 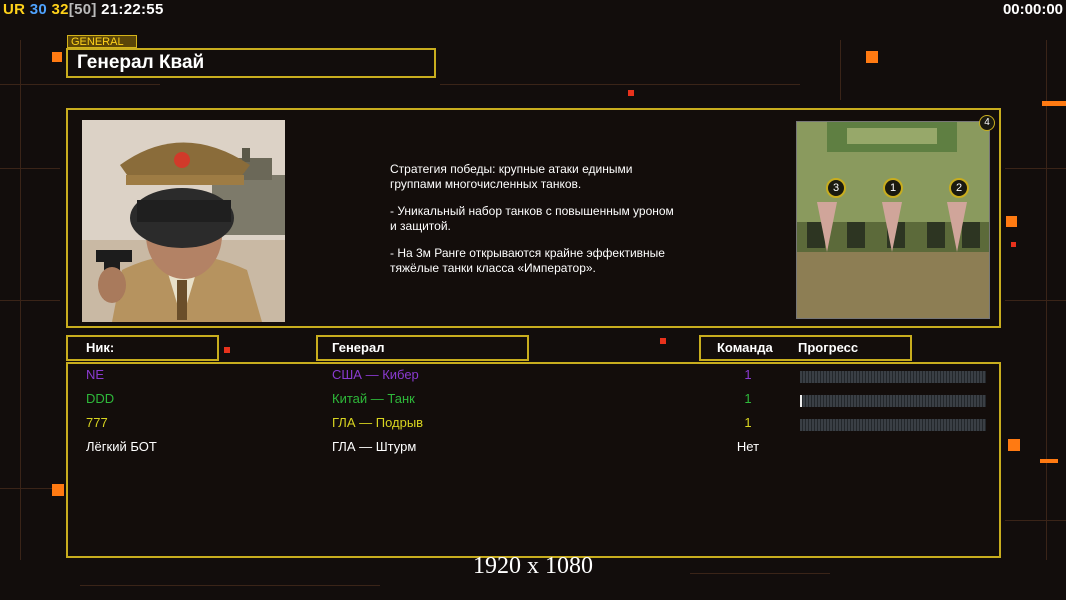 I want to click on player-nick: NE, so click(x=95, y=374).